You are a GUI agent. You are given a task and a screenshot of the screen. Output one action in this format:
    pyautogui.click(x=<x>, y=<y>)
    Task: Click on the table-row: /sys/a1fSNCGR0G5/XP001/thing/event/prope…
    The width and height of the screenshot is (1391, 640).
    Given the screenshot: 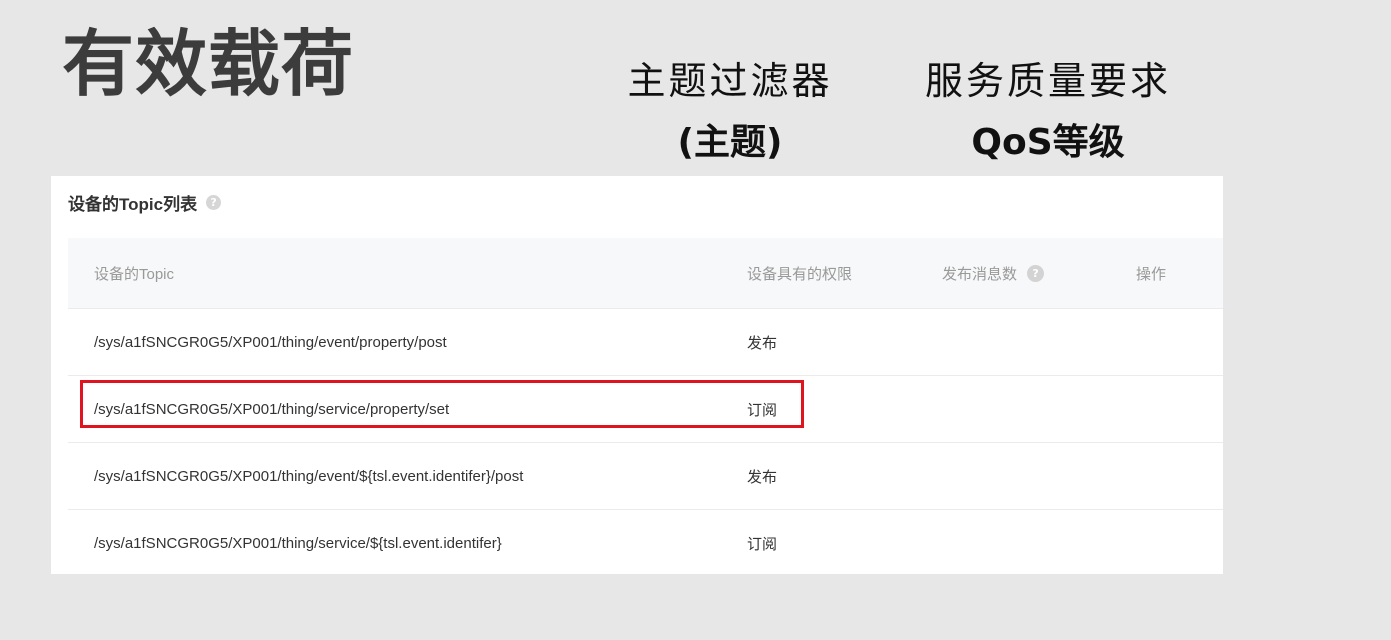 What is the action you would take?
    pyautogui.click(x=645, y=341)
    